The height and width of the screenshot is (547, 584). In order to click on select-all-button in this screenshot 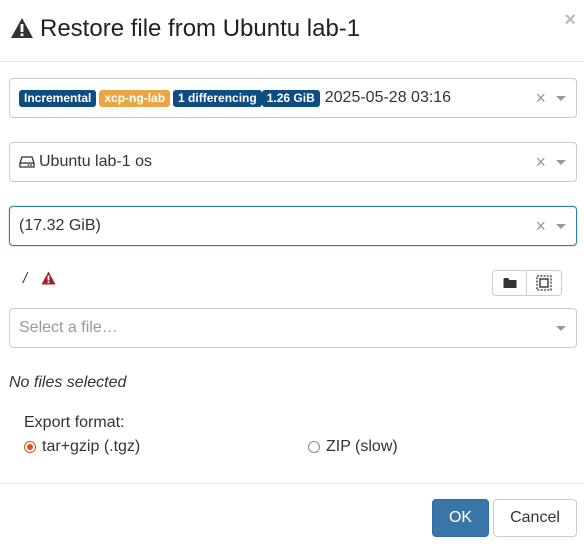, I will do `click(544, 283)`.